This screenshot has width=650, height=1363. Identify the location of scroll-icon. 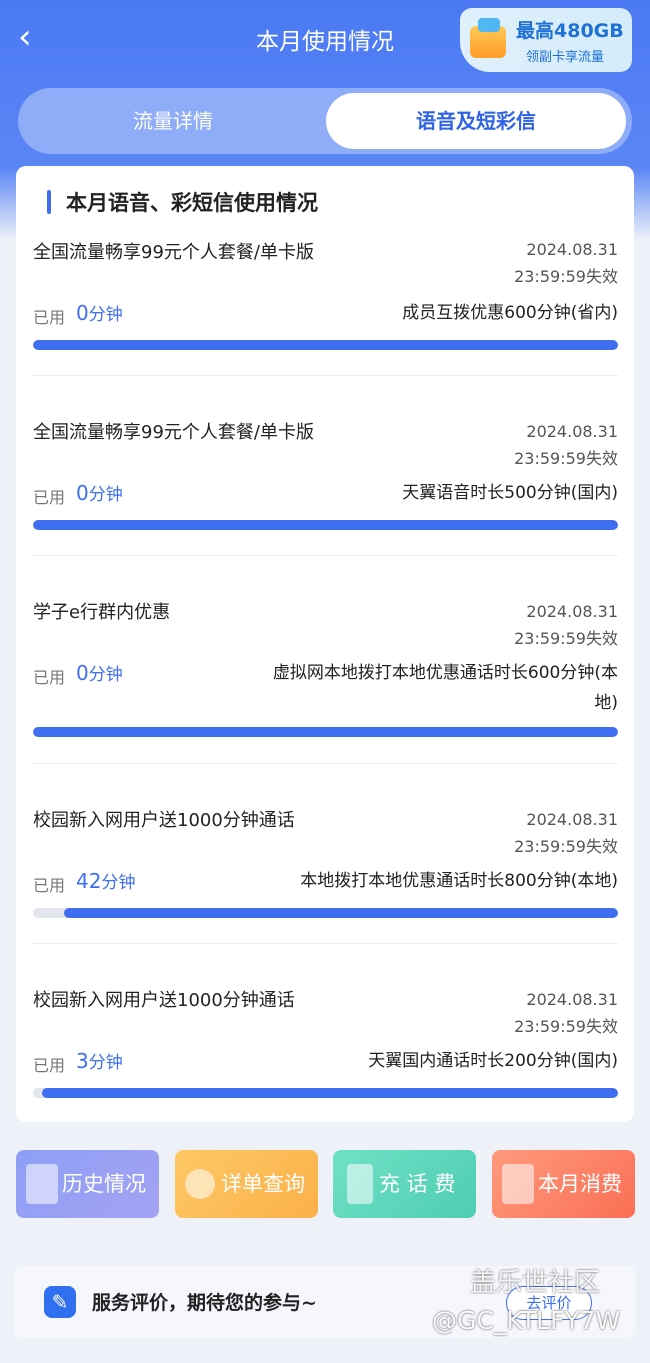
(42, 1184).